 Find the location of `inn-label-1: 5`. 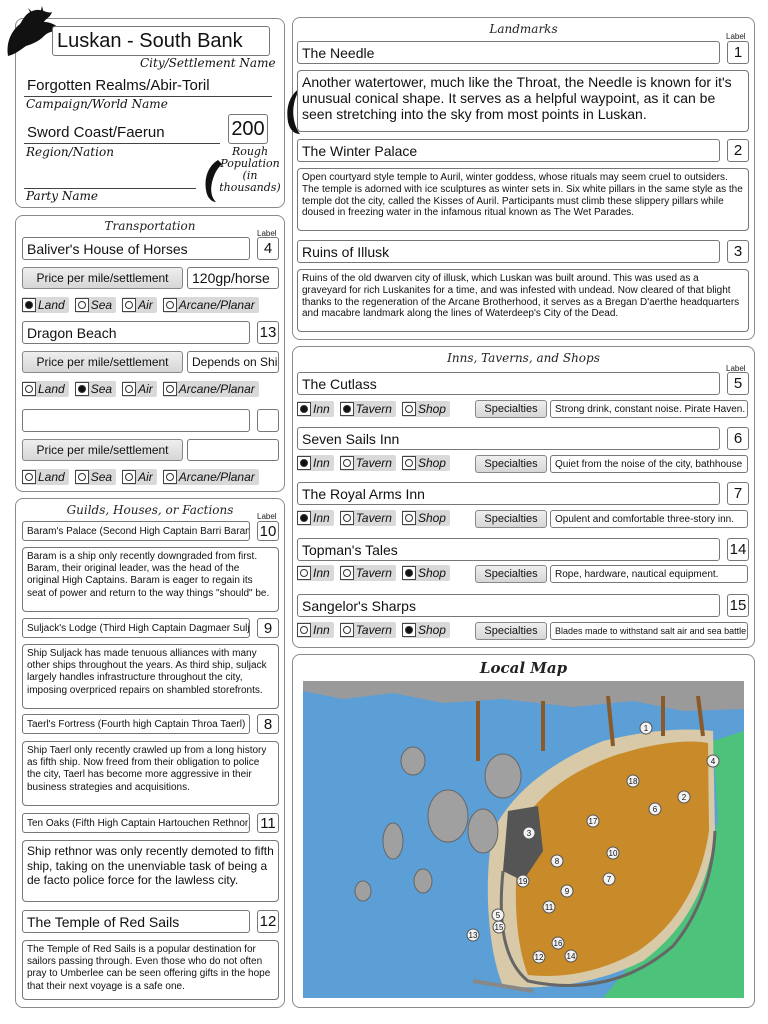

inn-label-1: 5 is located at coordinates (738, 383).